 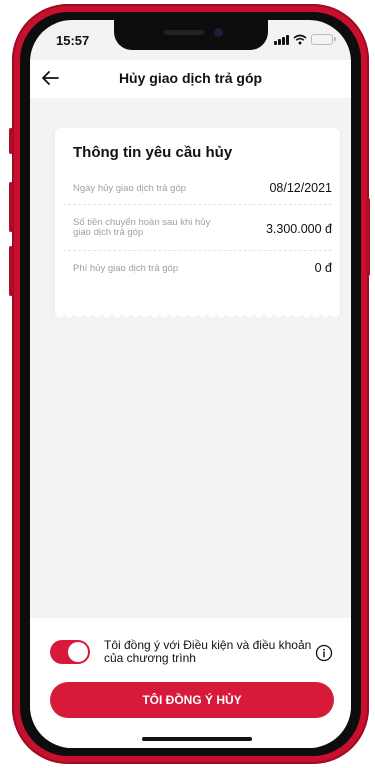 What do you see at coordinates (192, 700) in the screenshot?
I see `confirm-cancel-button: TÔI ĐỒNG Ý HỦY` at bounding box center [192, 700].